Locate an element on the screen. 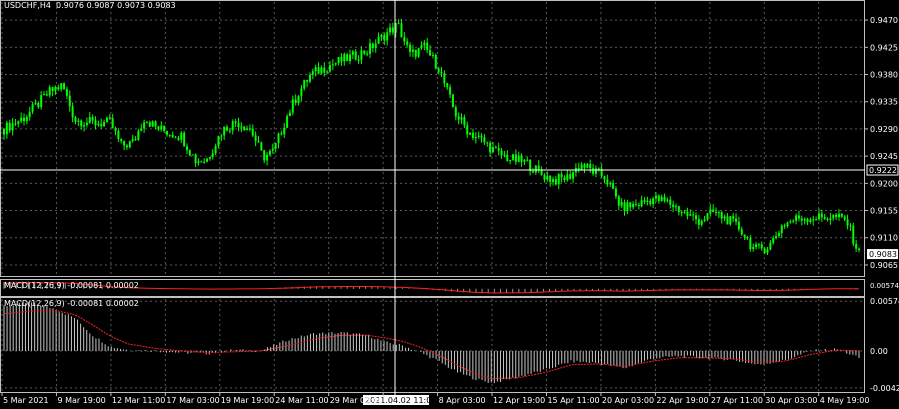  mini-macd-tick-label: 0.00574 is located at coordinates (884, 286).